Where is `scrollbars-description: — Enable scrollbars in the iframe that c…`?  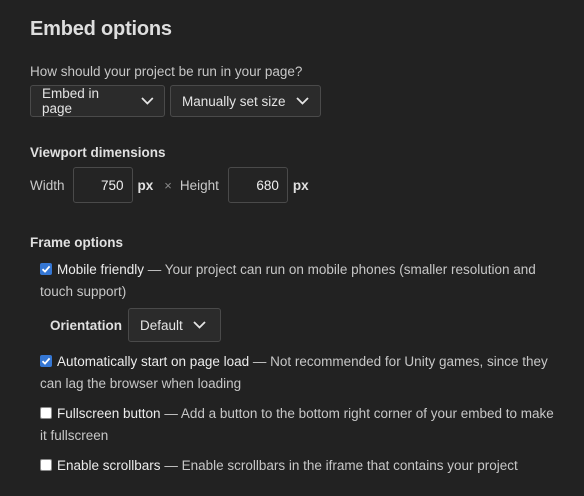
scrollbars-description: — Enable scrollbars in the iframe that c… is located at coordinates (339, 465).